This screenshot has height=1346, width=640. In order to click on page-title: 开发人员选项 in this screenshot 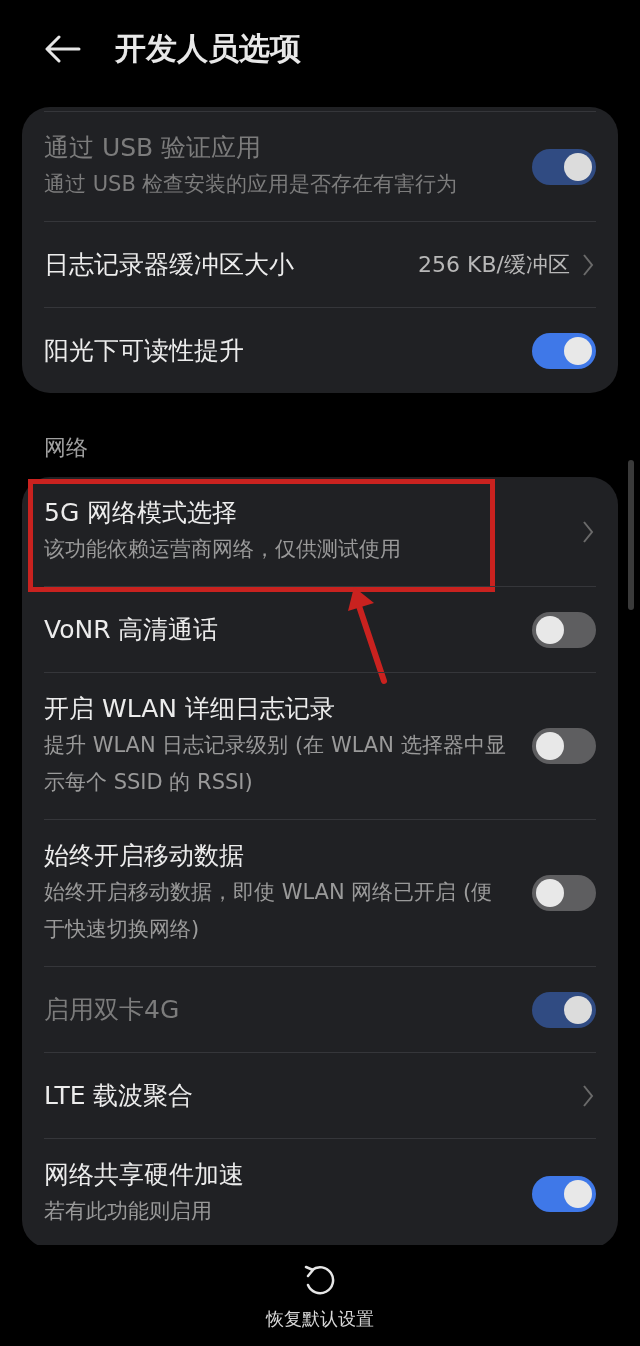, I will do `click(208, 48)`.